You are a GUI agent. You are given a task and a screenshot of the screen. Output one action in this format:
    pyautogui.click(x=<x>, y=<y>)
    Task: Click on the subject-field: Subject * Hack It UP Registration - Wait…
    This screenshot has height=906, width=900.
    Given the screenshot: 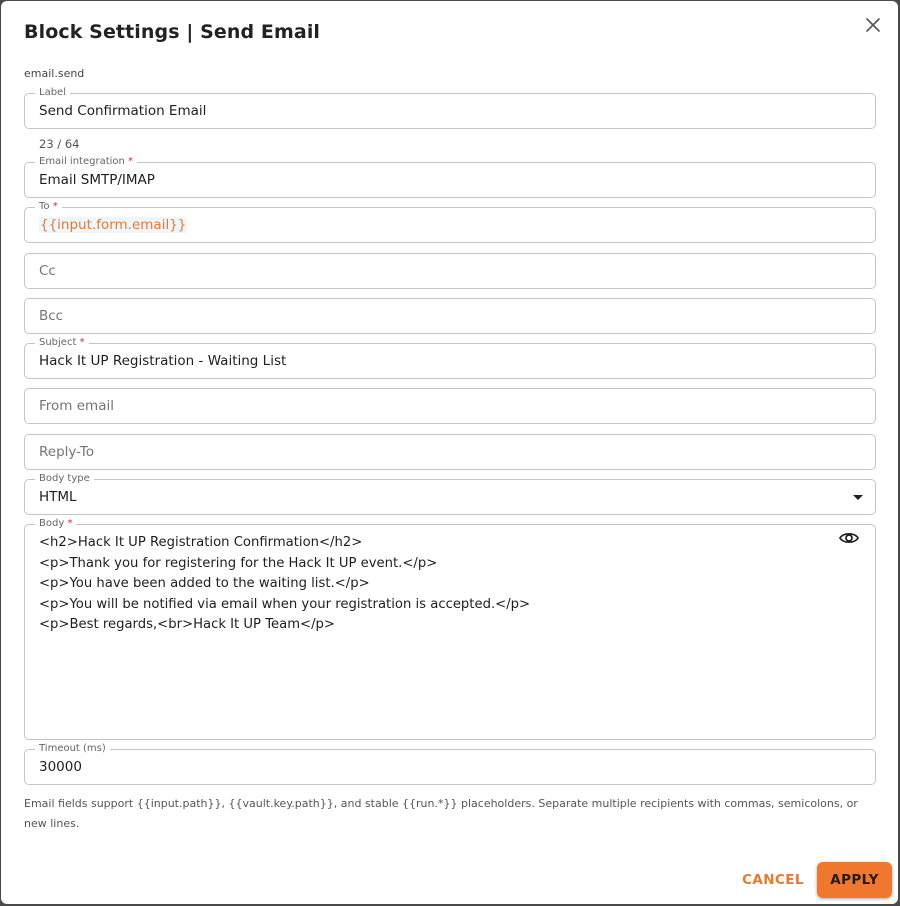 What is the action you would take?
    pyautogui.click(x=450, y=358)
    